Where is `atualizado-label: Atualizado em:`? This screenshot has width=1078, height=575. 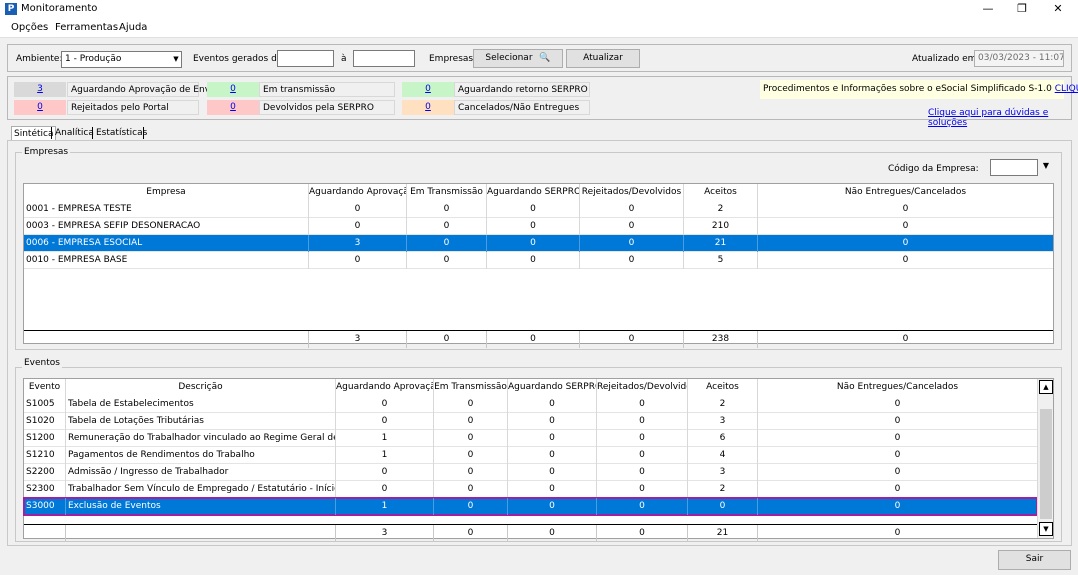
atualizado-label: Atualizado em: is located at coordinates (946, 59).